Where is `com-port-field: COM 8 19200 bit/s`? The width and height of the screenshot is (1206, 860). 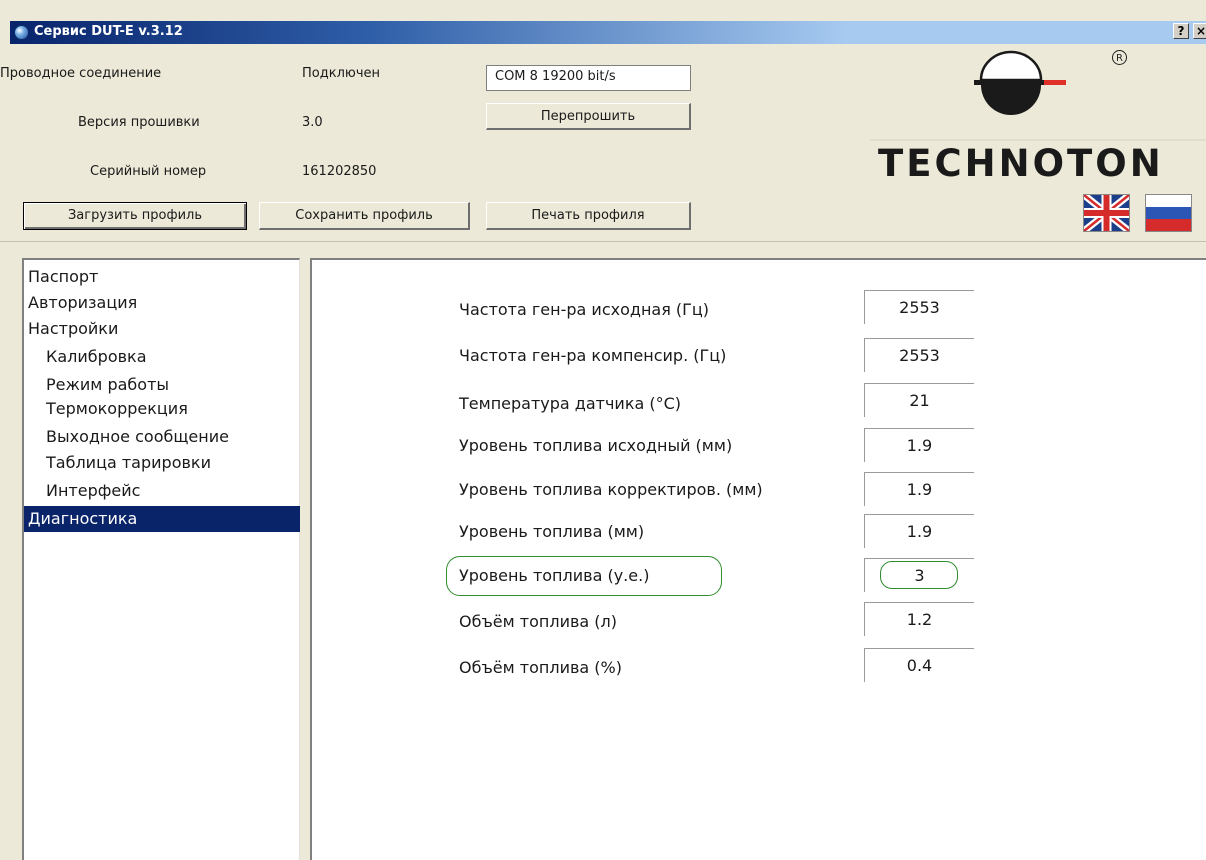
com-port-field: COM 8 19200 bit/s is located at coordinates (588, 78).